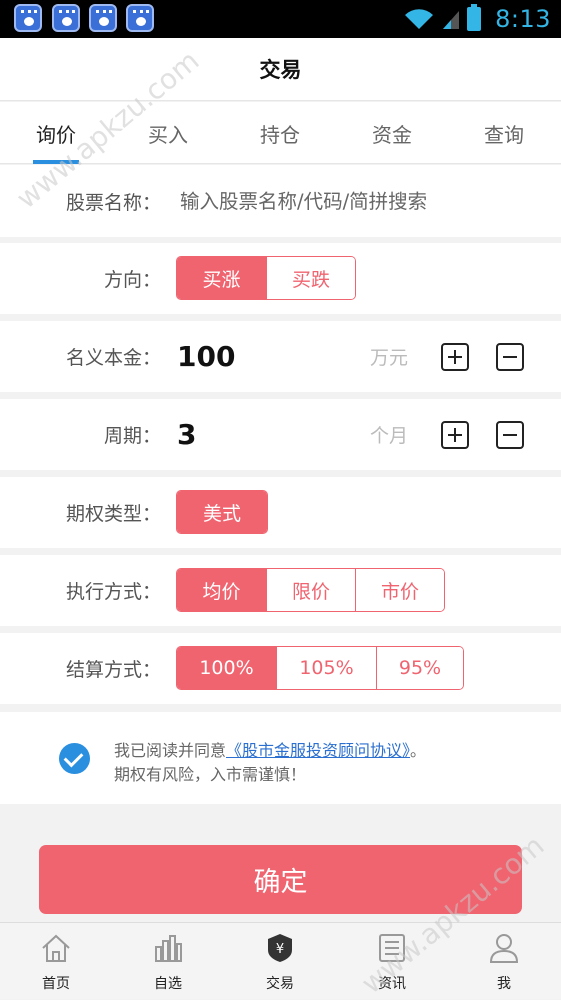 This screenshot has width=561, height=1000. Describe the element at coordinates (170, 750) in the screenshot. I see `agreement-prefix: 我已阅读并同意` at that location.